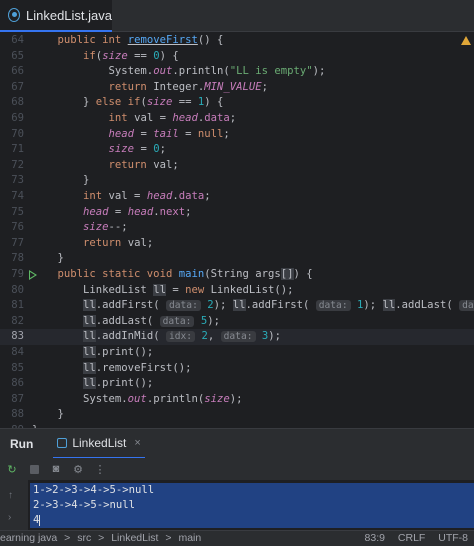  I want to click on code-line: 73 }, so click(237, 181).